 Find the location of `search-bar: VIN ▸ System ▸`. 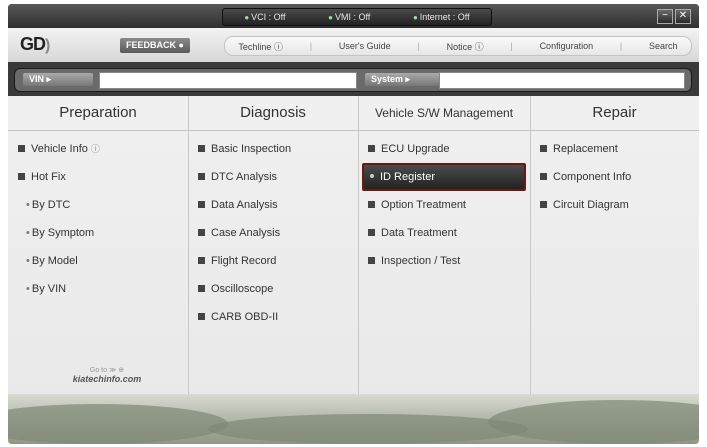

search-bar: VIN ▸ System ▸ is located at coordinates (353, 79).